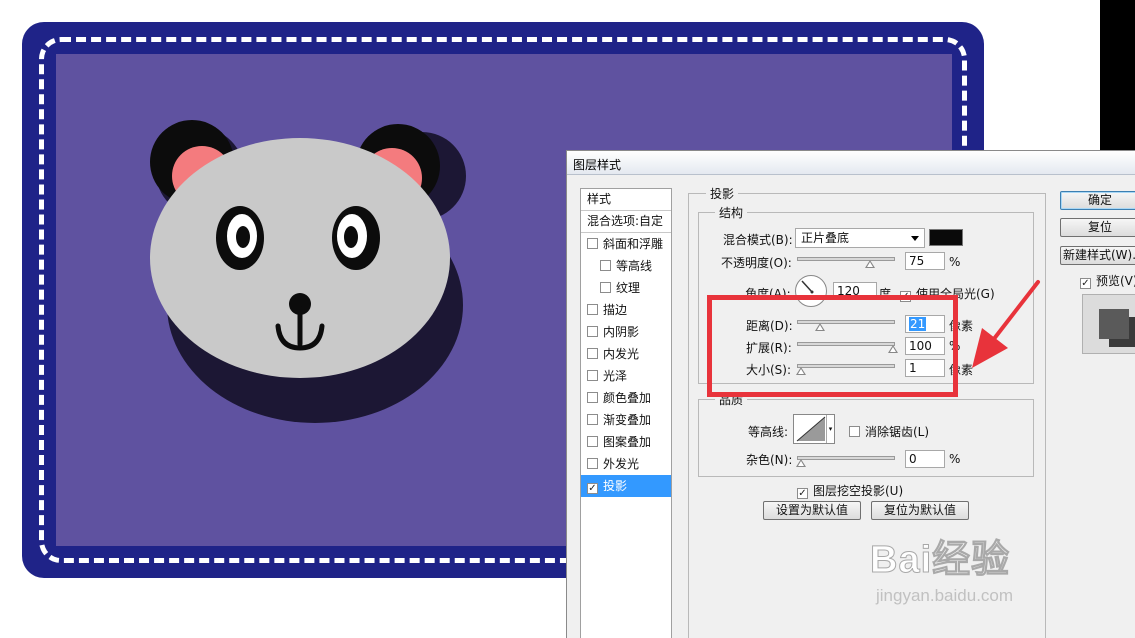 Image resolution: width=1135 pixels, height=638 pixels. I want to click on style-item: 内发光, so click(626, 354).